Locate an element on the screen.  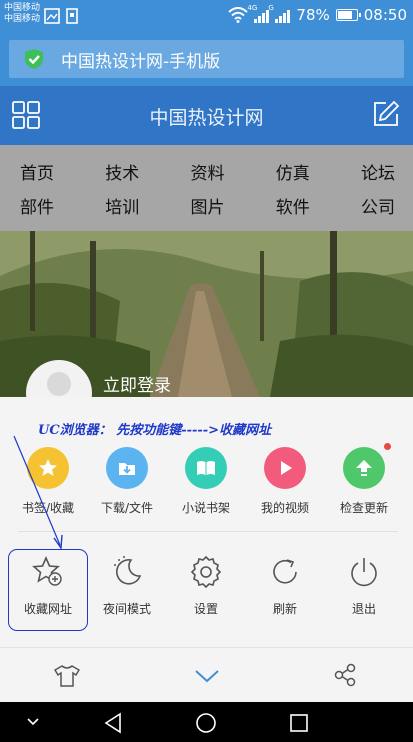
menu-exit: 退出 is located at coordinates (364, 585).